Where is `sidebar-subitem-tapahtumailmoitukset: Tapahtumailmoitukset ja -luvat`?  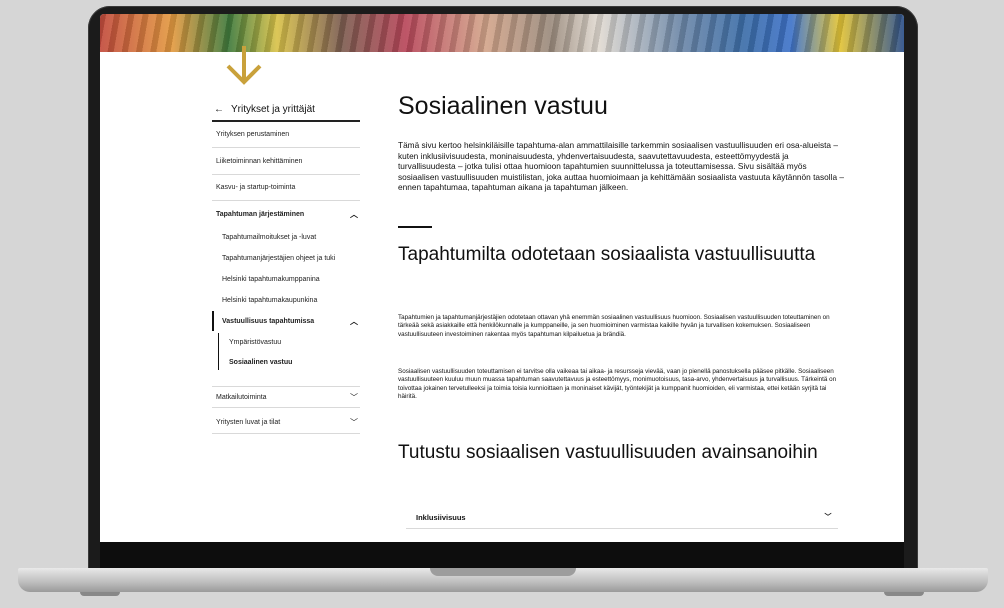
sidebar-subitem-tapahtumailmoitukset: Tapahtumailmoitukset ja -luvat is located at coordinates (286, 237).